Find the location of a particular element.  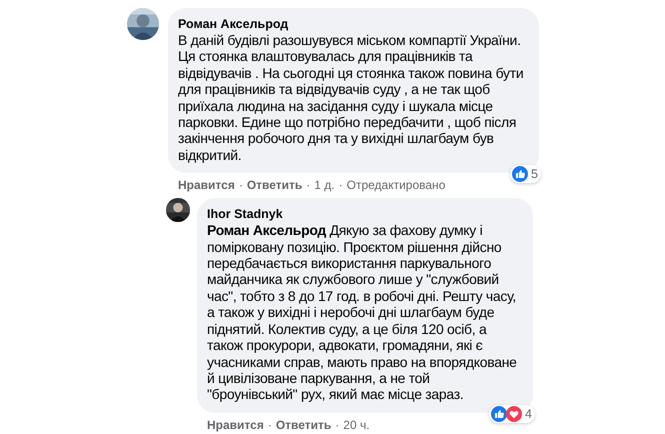

comment-meta: Отредактировано is located at coordinates (396, 185).